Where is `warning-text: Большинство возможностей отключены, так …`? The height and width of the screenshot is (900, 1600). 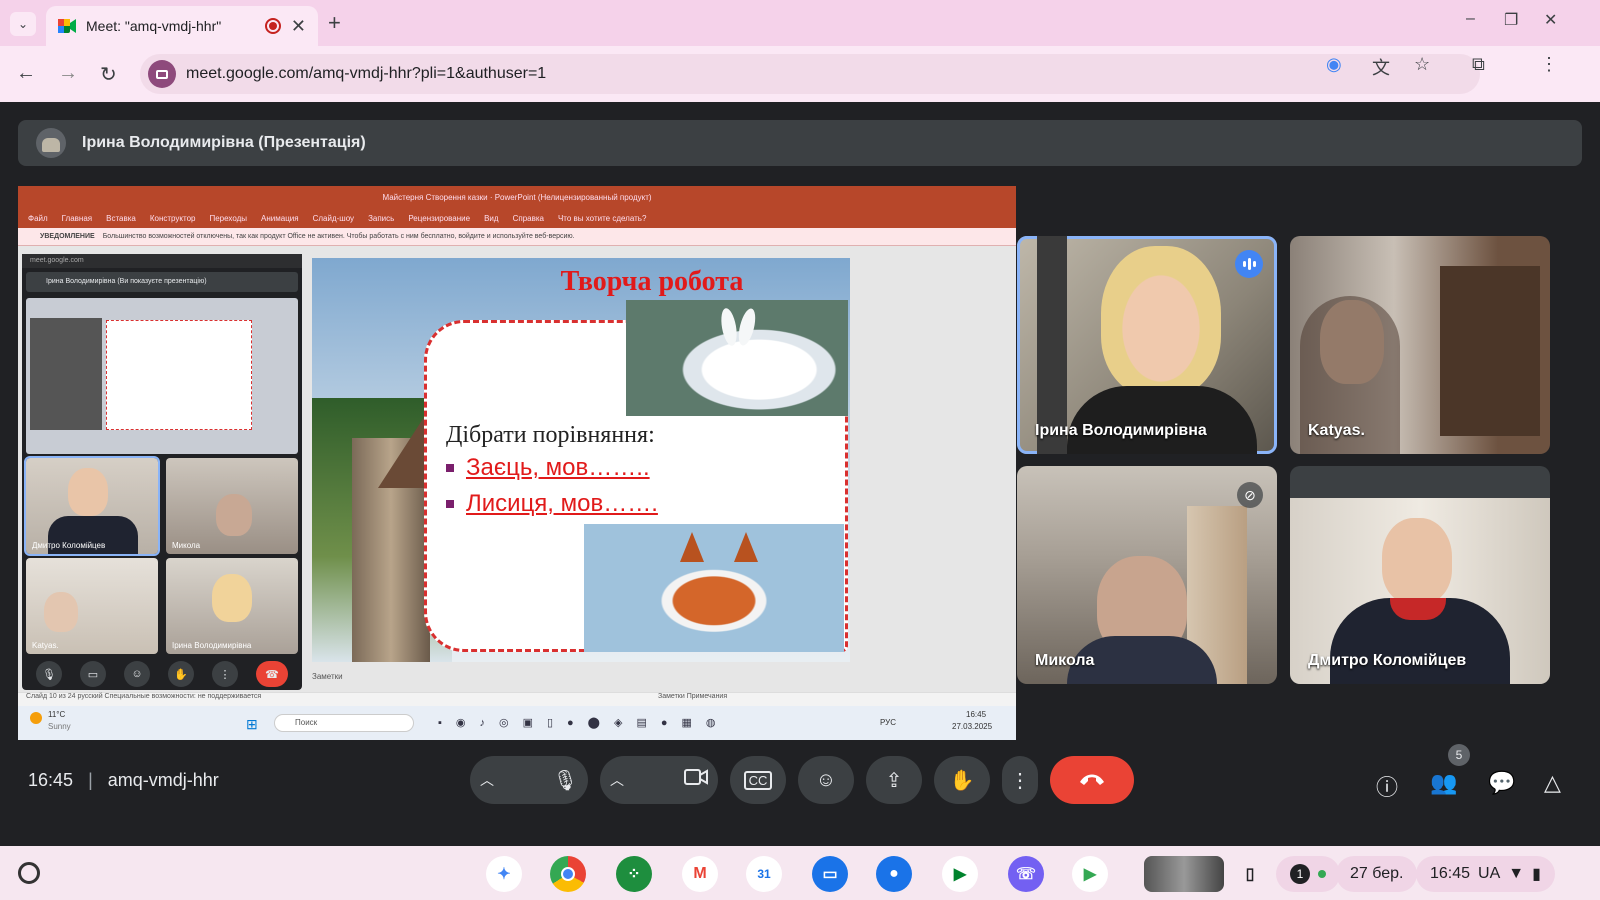 warning-text: Большинство возможностей отключены, так … is located at coordinates (338, 236).